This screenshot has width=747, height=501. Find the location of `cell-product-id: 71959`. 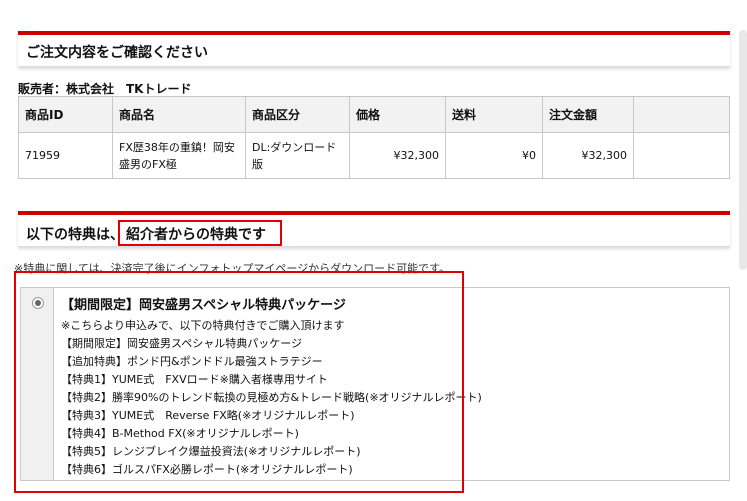

cell-product-id: 71959 is located at coordinates (65, 155).